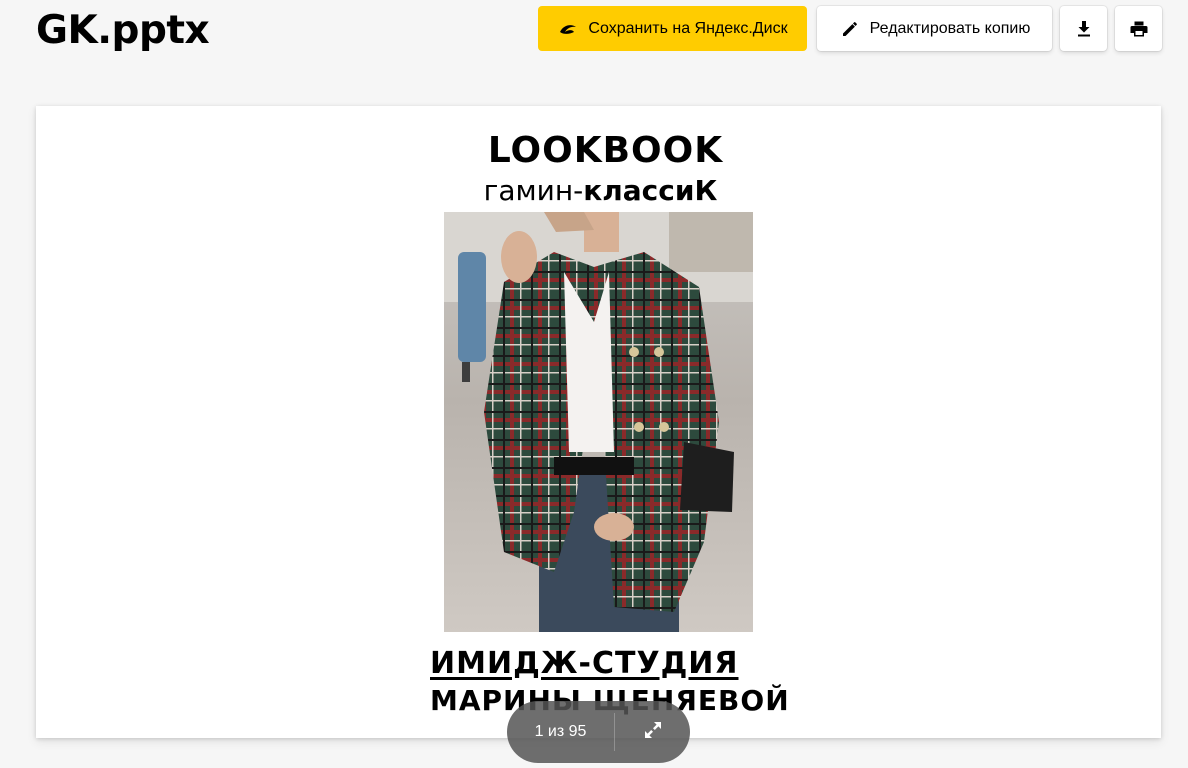  I want to click on edit-button-label: Редактировать копию, so click(950, 28).